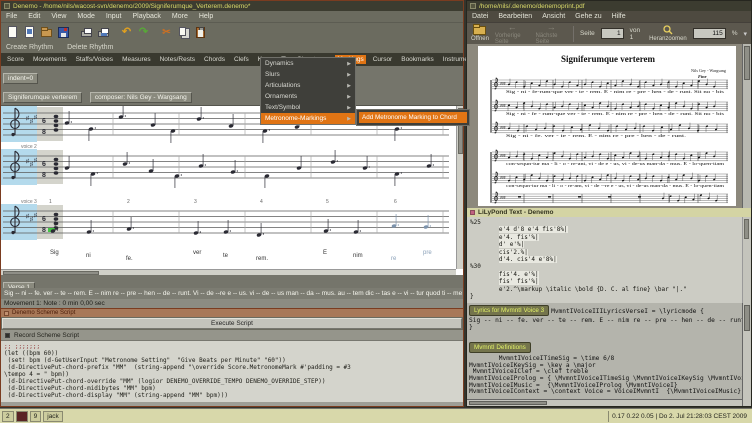  I want to click on menu-item-articulations: Articulations ▶, so click(308, 85).